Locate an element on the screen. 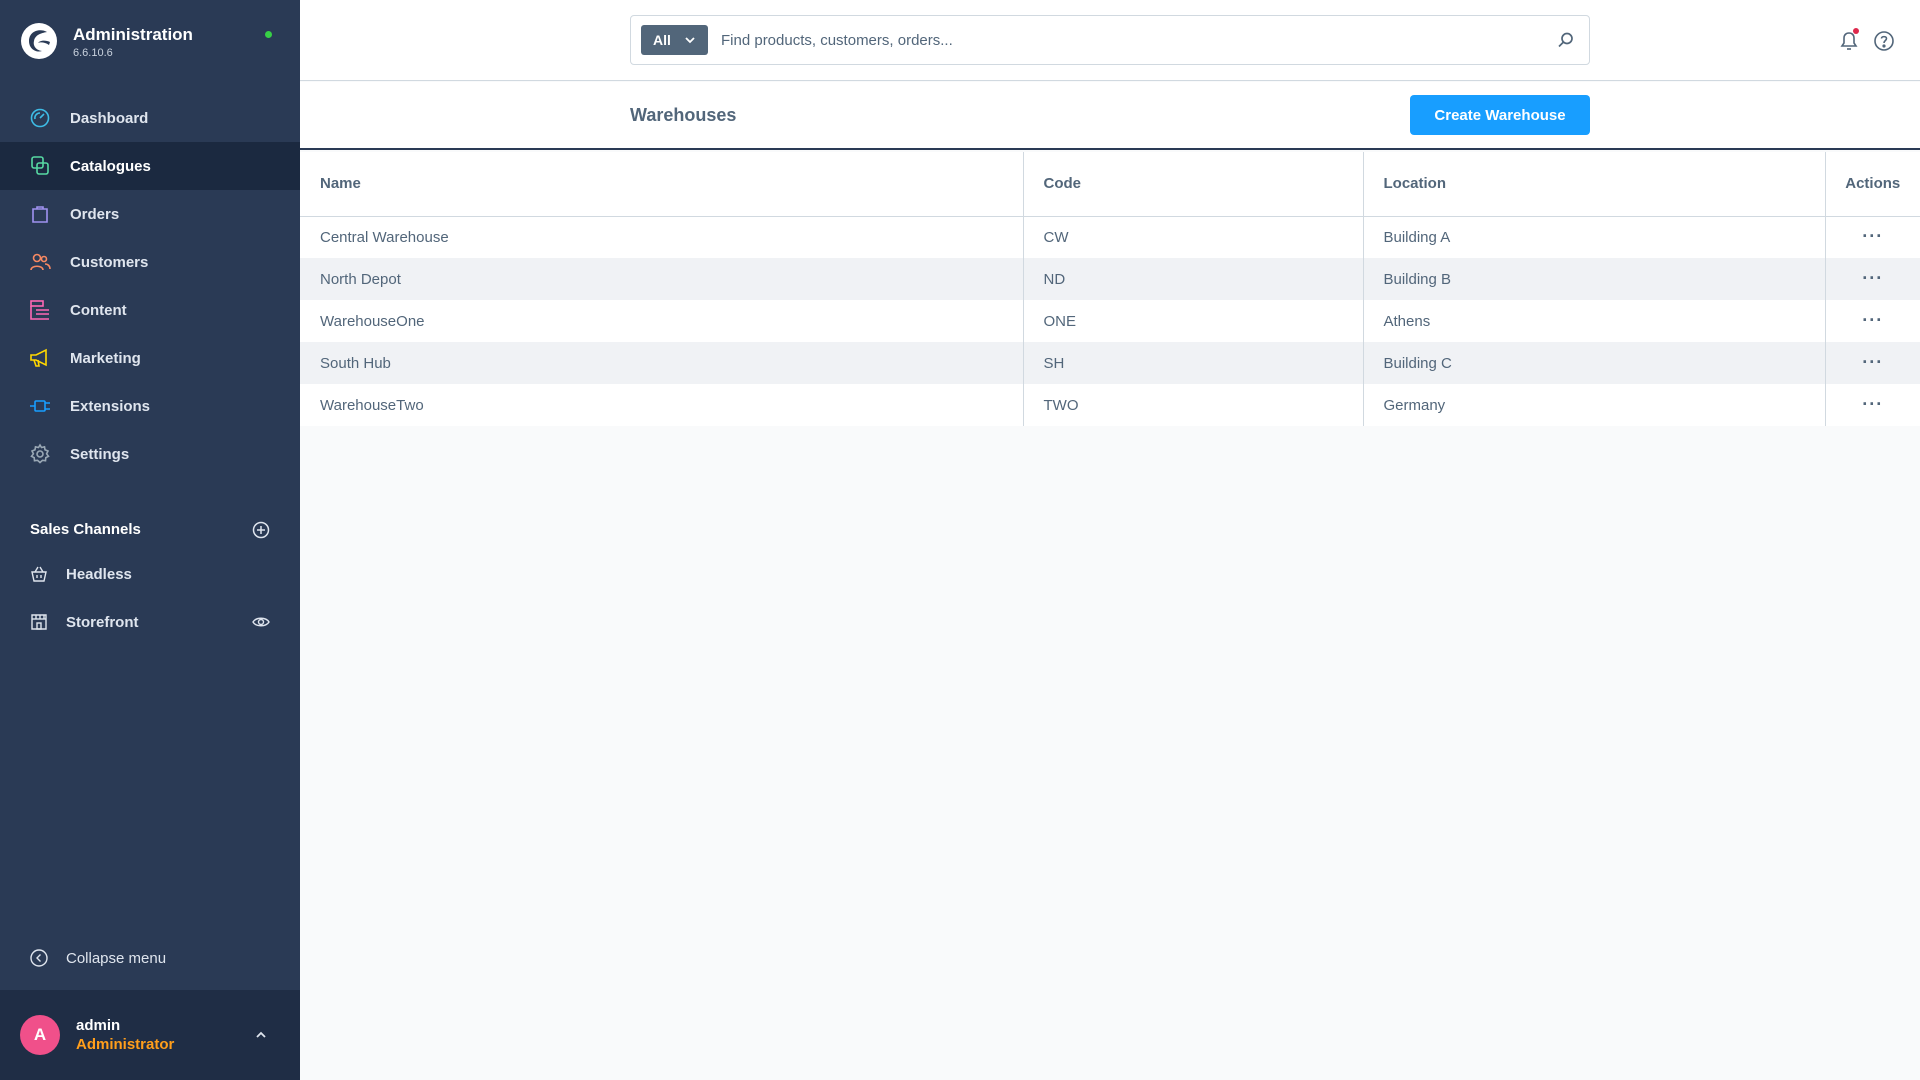 The width and height of the screenshot is (1920, 1080). table-row: Central Warehouse CW Building A ··· is located at coordinates (1110, 237).